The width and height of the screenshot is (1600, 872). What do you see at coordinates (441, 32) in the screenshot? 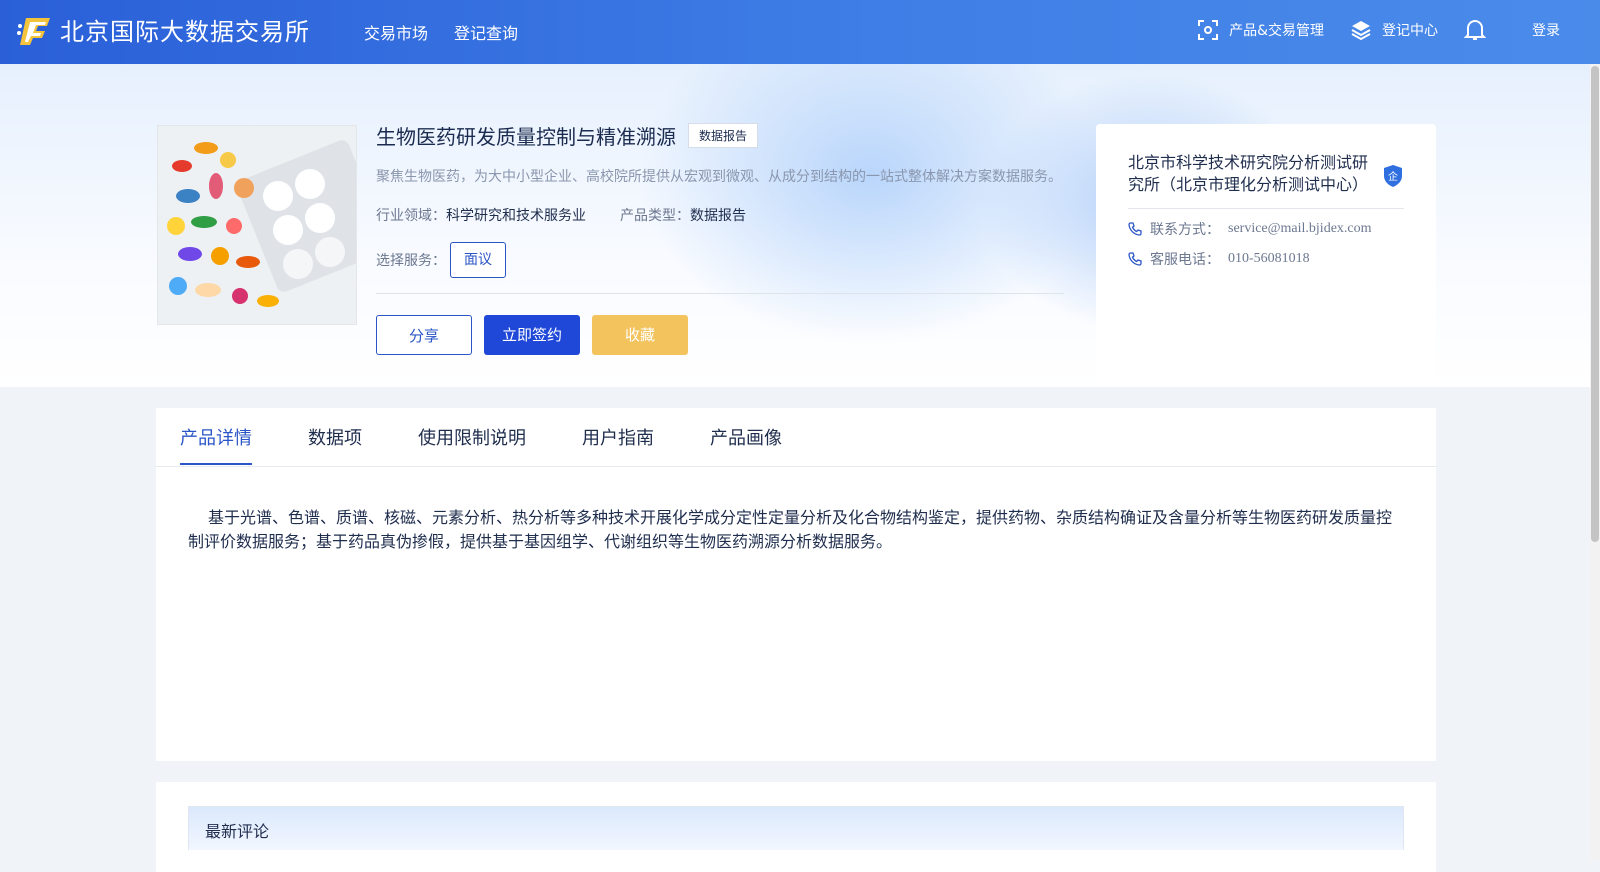
I see `main-nav: 交易市场 登记查询` at bounding box center [441, 32].